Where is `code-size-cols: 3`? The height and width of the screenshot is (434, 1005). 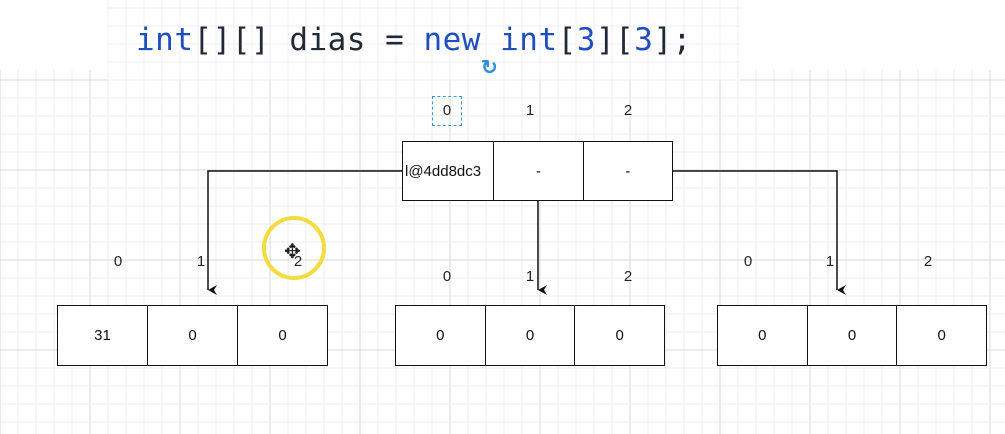 code-size-cols: 3 is located at coordinates (644, 40).